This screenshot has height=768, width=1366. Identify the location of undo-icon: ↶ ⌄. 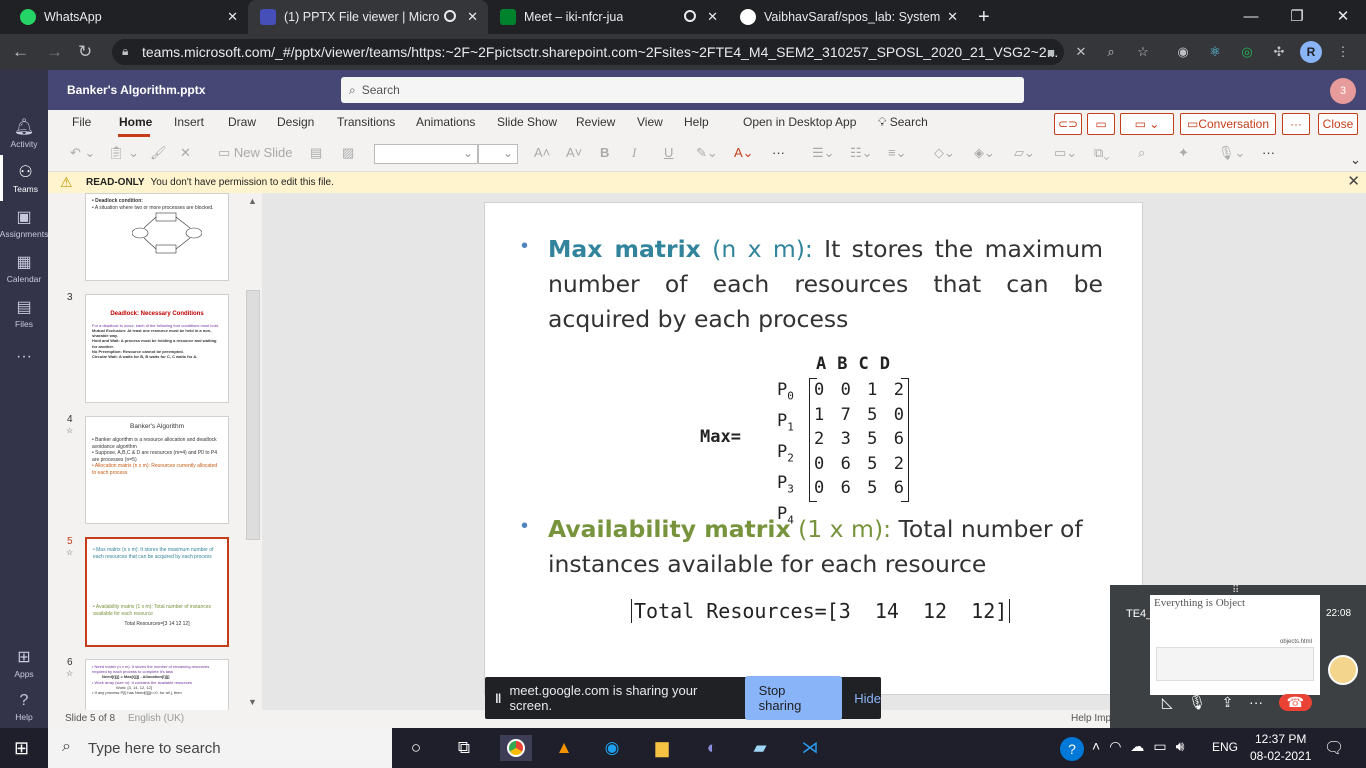
(82, 153).